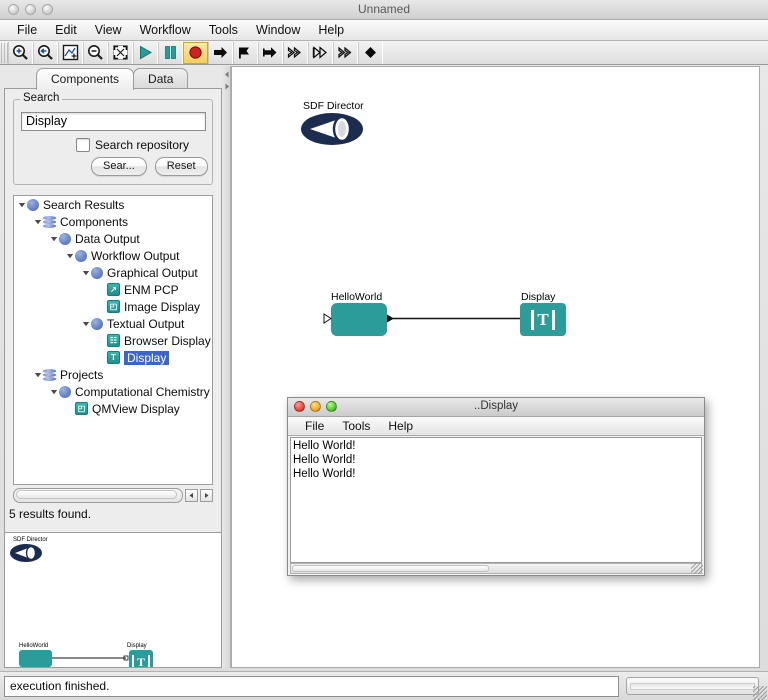 This screenshot has width=768, height=700. What do you see at coordinates (149, 166) in the screenshot?
I see `search-buttons: Sear... Reset` at bounding box center [149, 166].